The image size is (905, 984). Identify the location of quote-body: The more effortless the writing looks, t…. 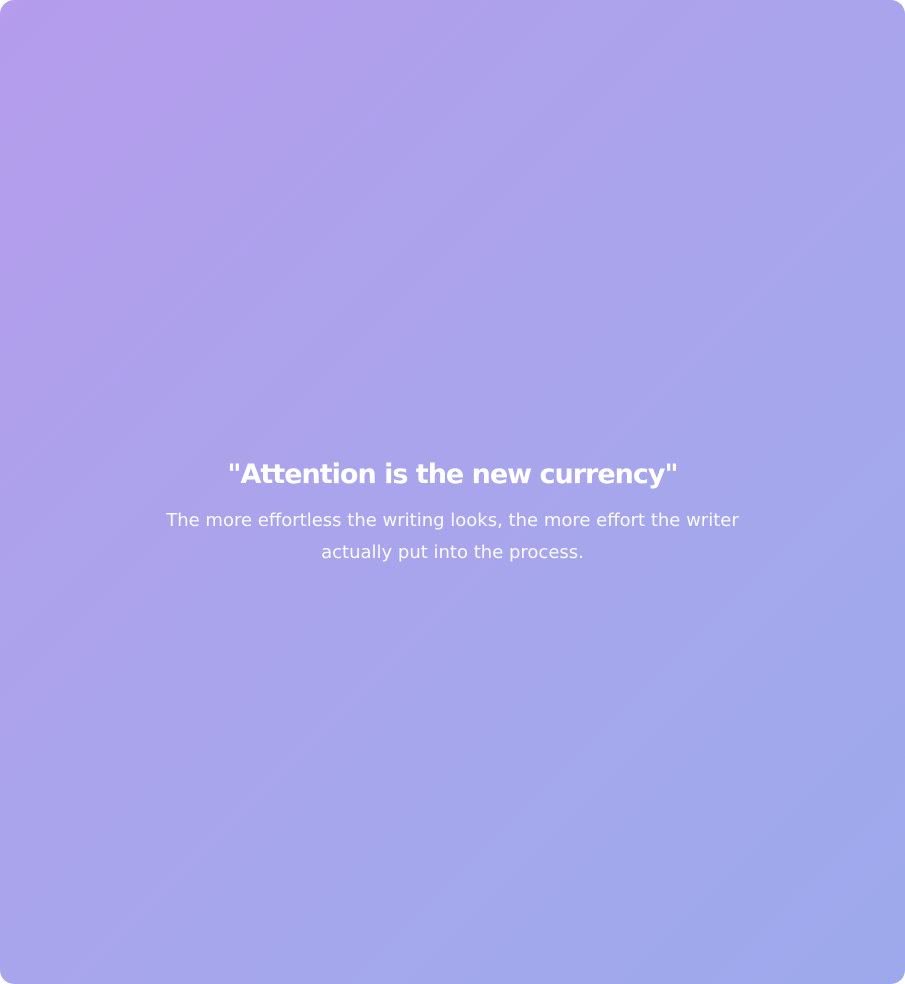
(452, 536).